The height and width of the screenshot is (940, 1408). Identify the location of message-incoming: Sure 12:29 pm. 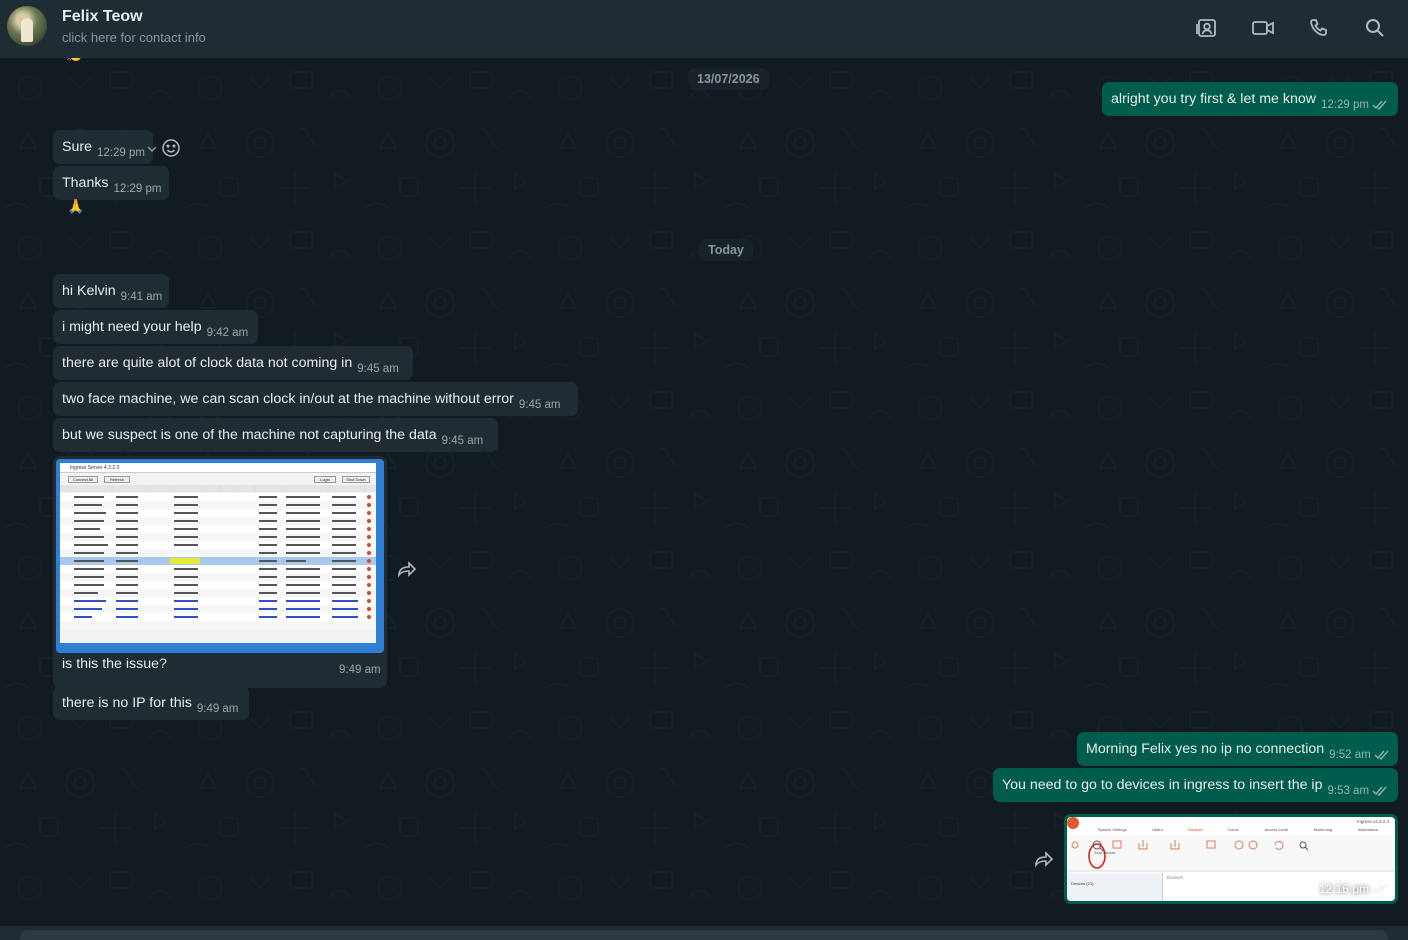
(103, 147).